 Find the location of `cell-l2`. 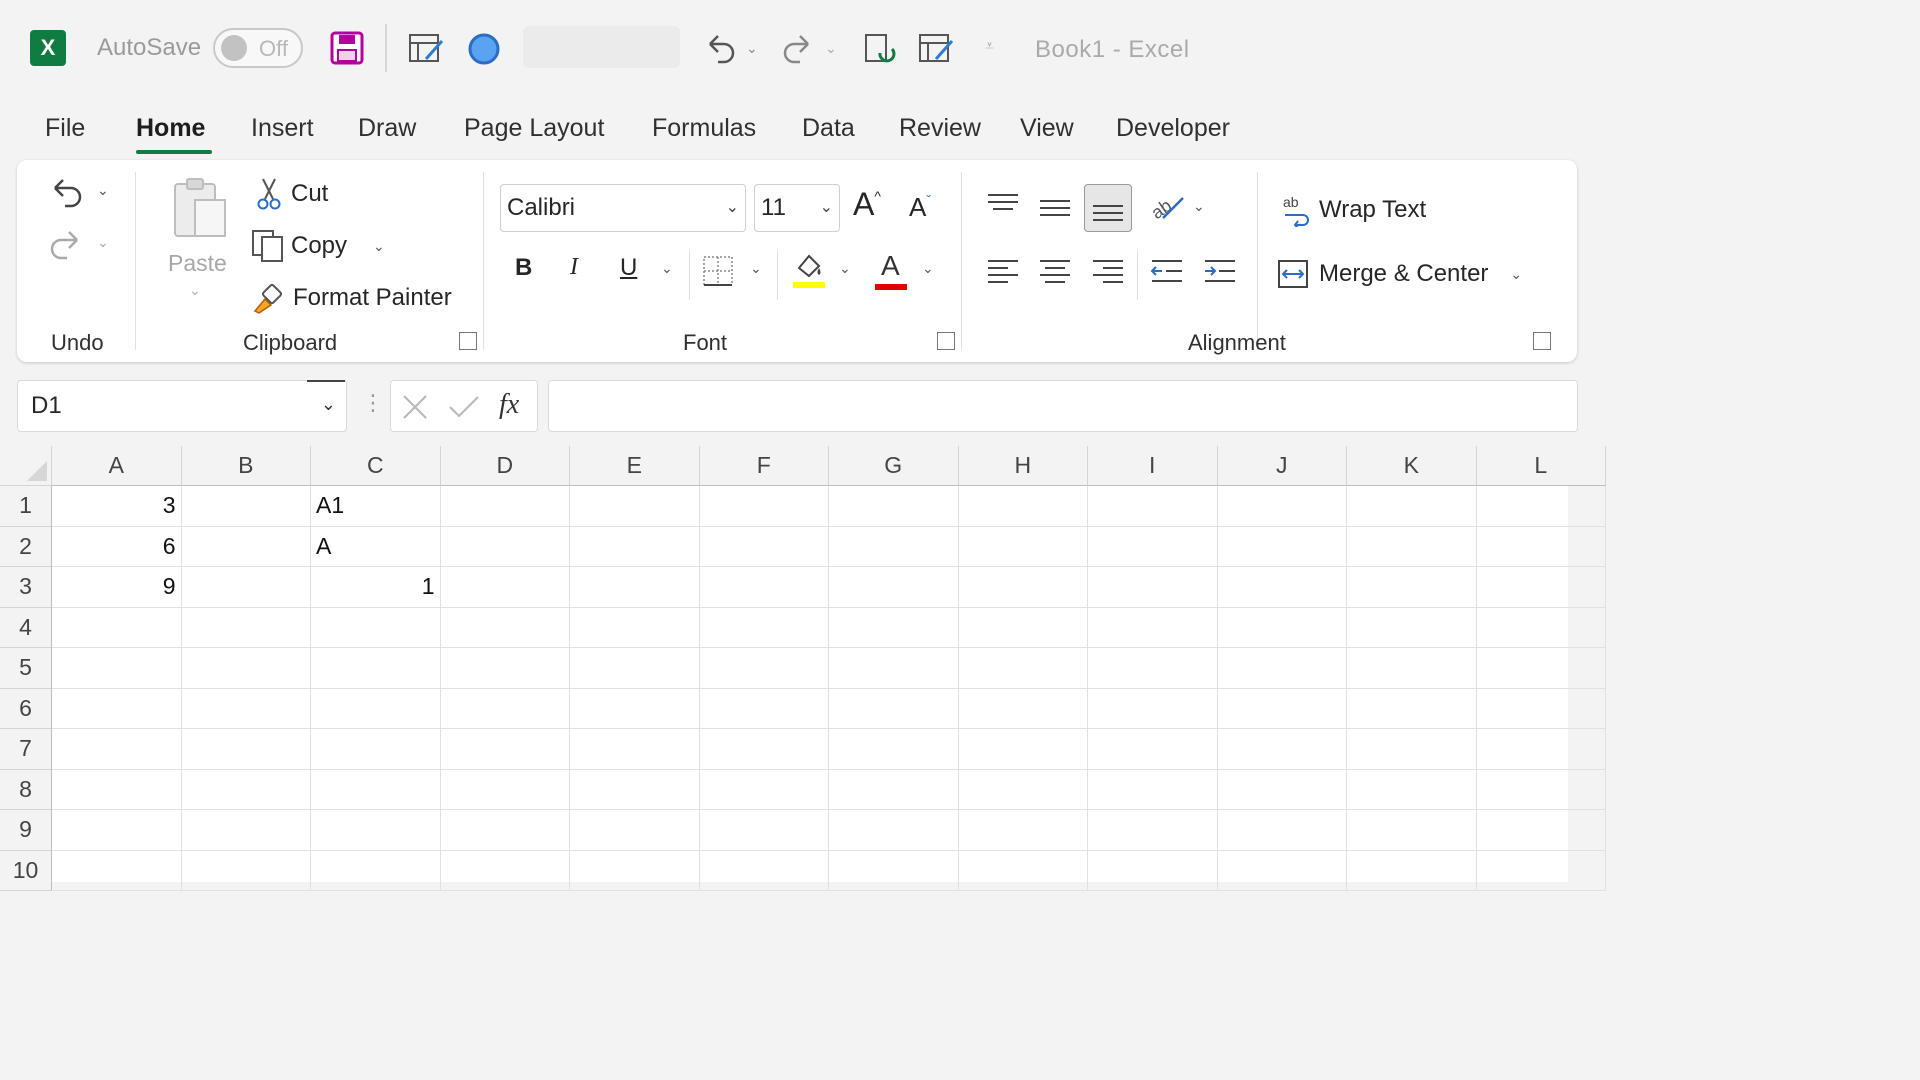

cell-l2 is located at coordinates (1541, 546).